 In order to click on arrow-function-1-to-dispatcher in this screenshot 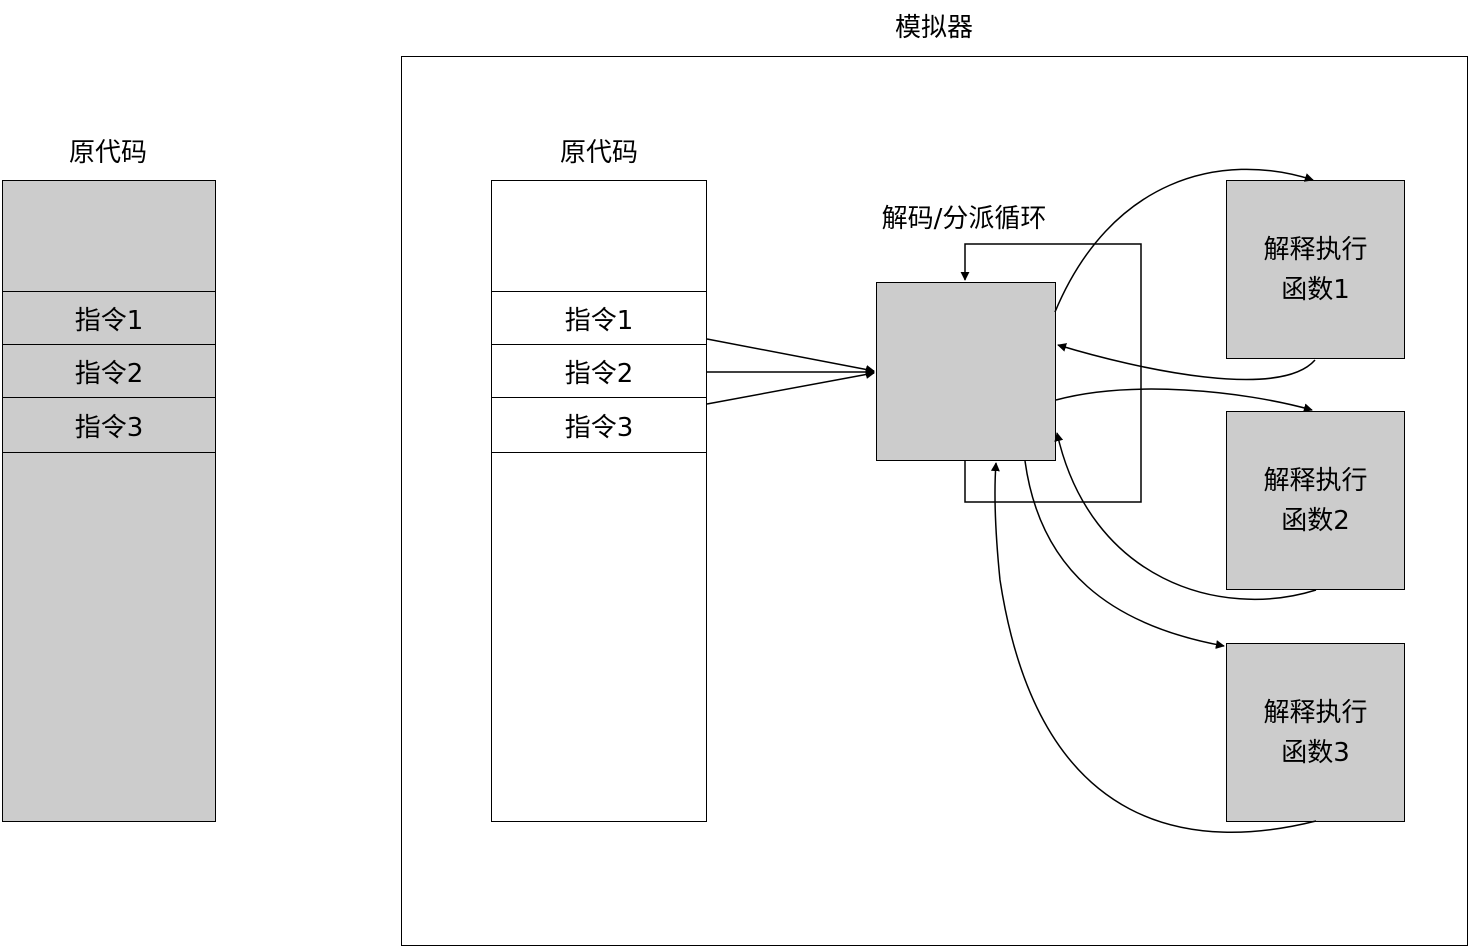, I will do `click(1186, 362)`.